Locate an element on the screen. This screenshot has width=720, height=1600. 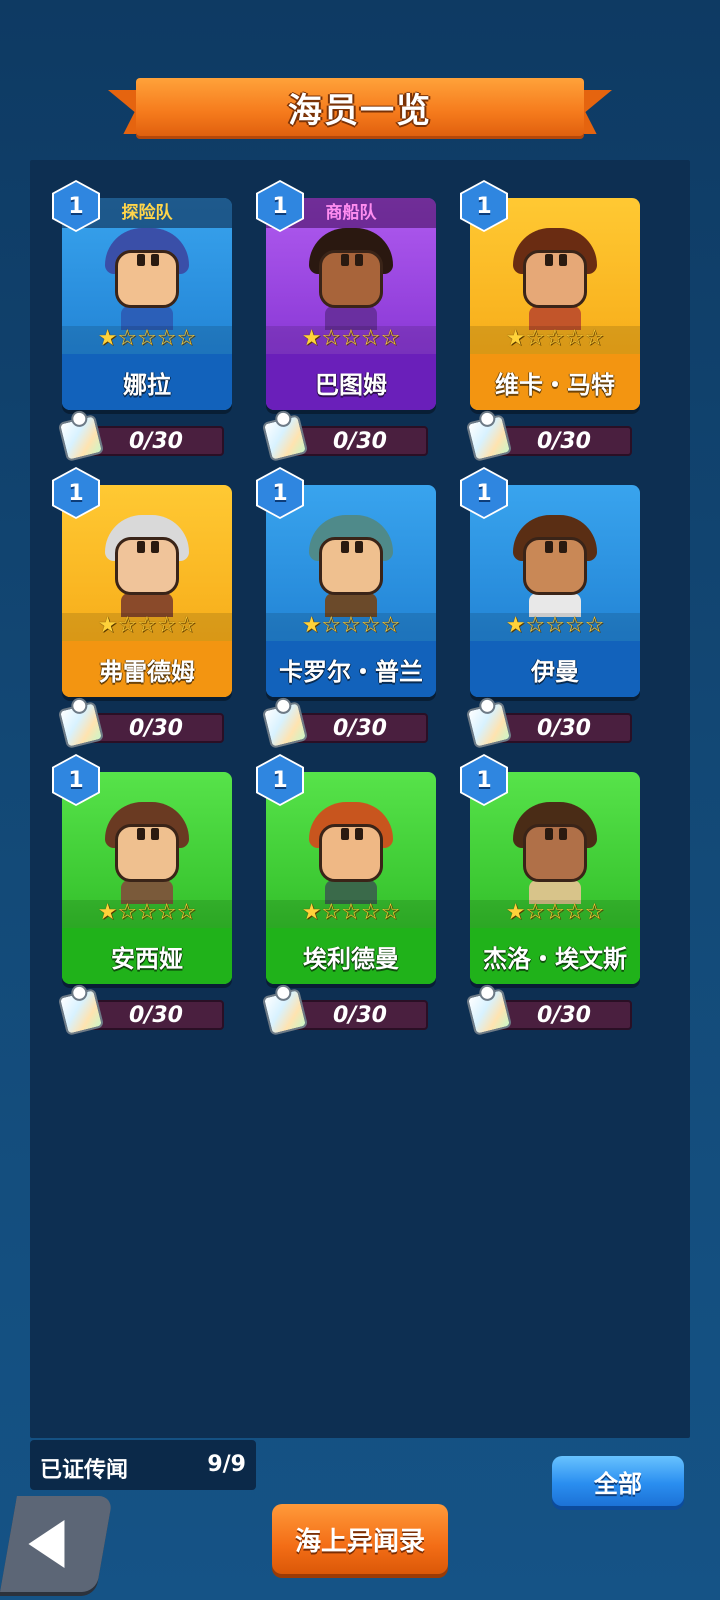
sea-rumors-log-button: 海上异闻录 is located at coordinates (360, 1539).